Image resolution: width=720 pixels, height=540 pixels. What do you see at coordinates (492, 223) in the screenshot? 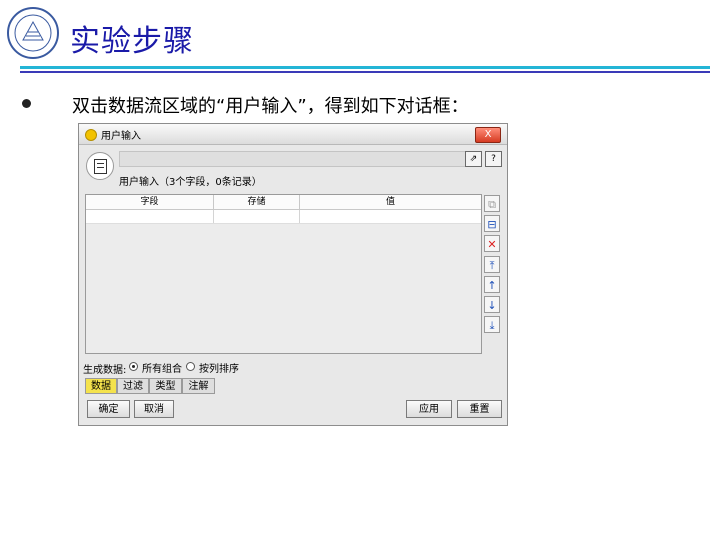
I see `insert-row-icon: ⊟` at bounding box center [492, 223].